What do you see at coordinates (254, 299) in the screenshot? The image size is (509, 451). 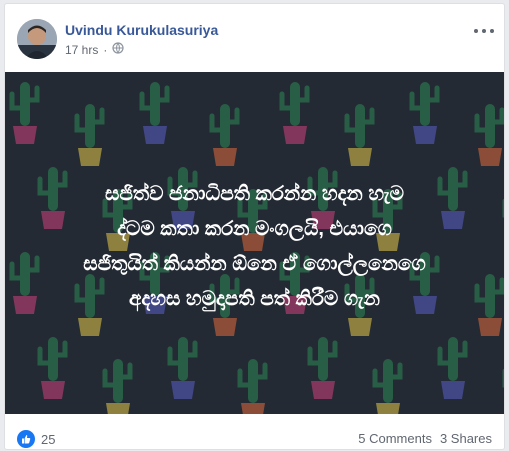 I see `caption-line: අදහස හමුදාපති පත් කිරීම ගැන` at bounding box center [254, 299].